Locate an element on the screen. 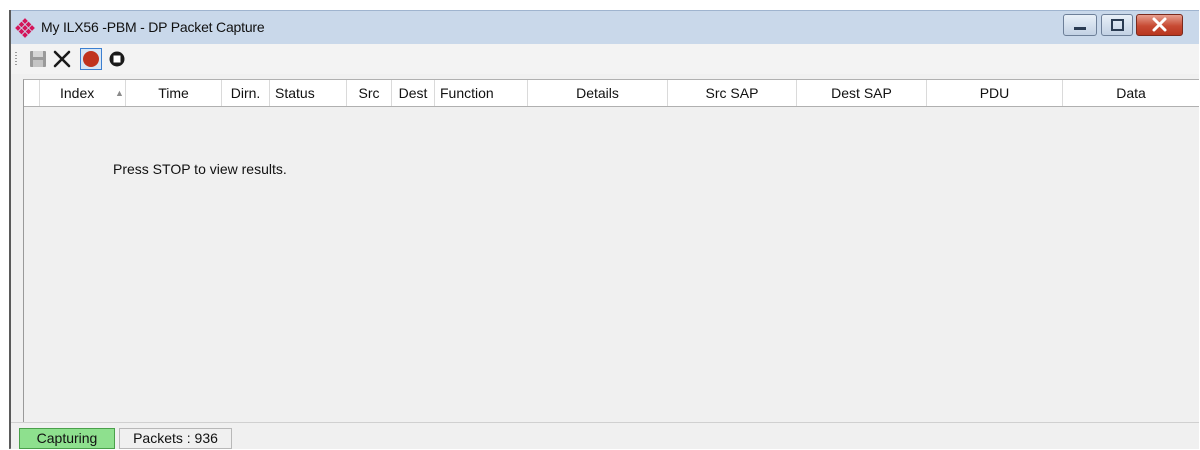 The height and width of the screenshot is (450, 1200). column-header-function: Function is located at coordinates (481, 93).